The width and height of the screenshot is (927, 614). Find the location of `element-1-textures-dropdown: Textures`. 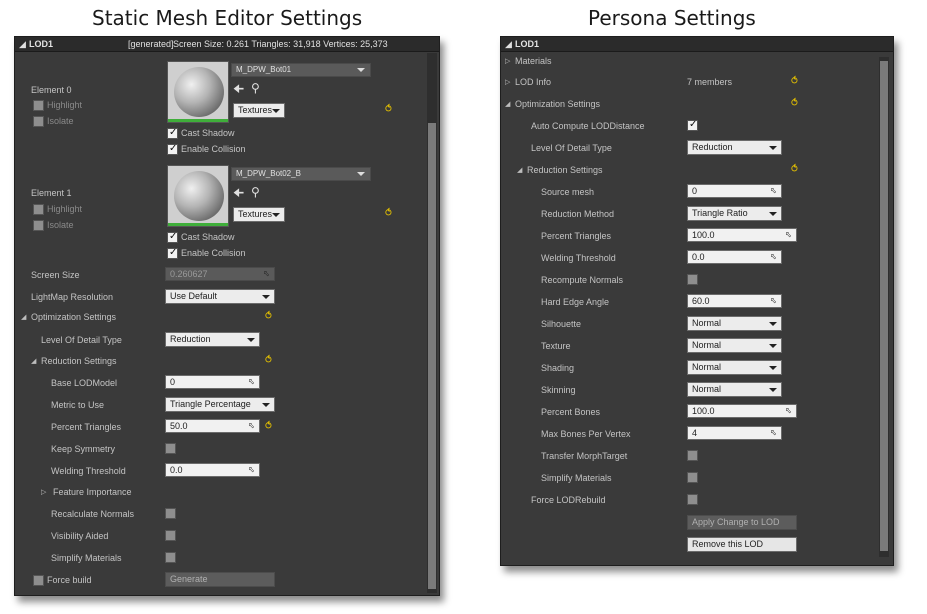

element-1-textures-dropdown: Textures is located at coordinates (259, 214).